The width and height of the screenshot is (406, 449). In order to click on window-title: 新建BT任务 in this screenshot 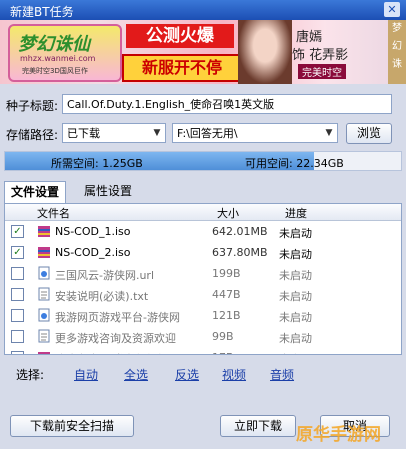, I will do `click(42, 12)`.